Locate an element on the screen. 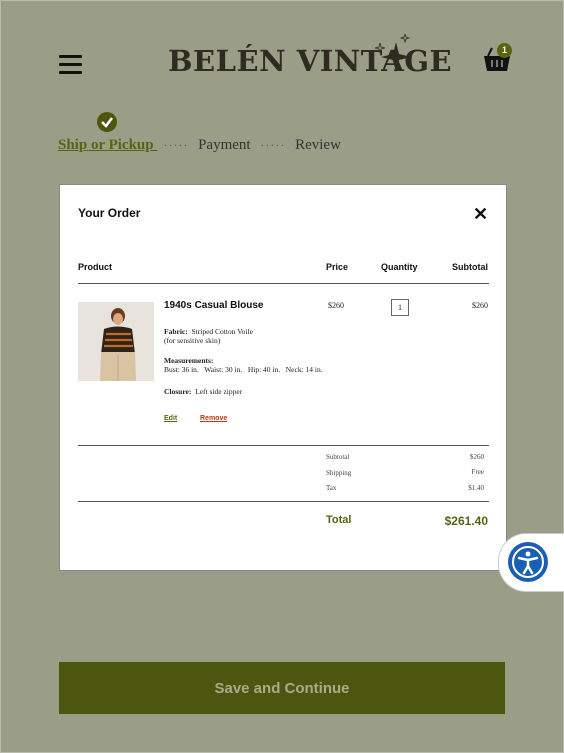 The image size is (564, 753). remove-link: Remove is located at coordinates (213, 418).